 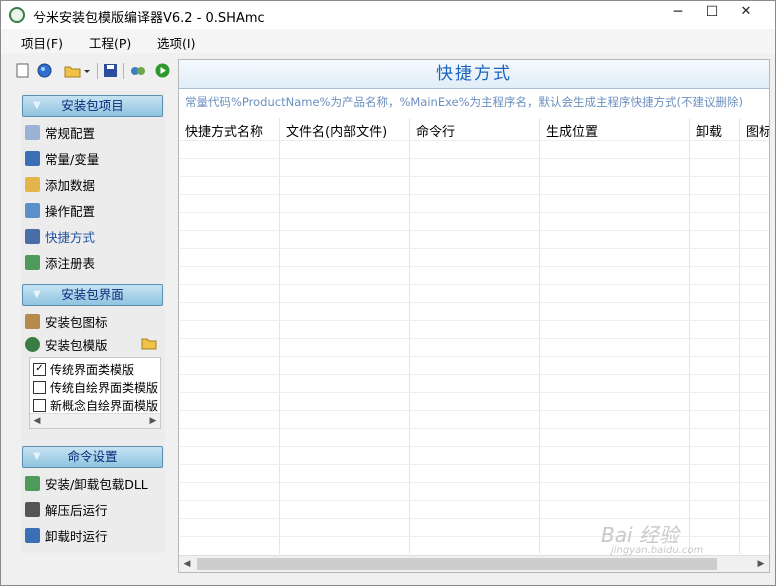 I want to click on minimize-button: ─, so click(x=678, y=13).